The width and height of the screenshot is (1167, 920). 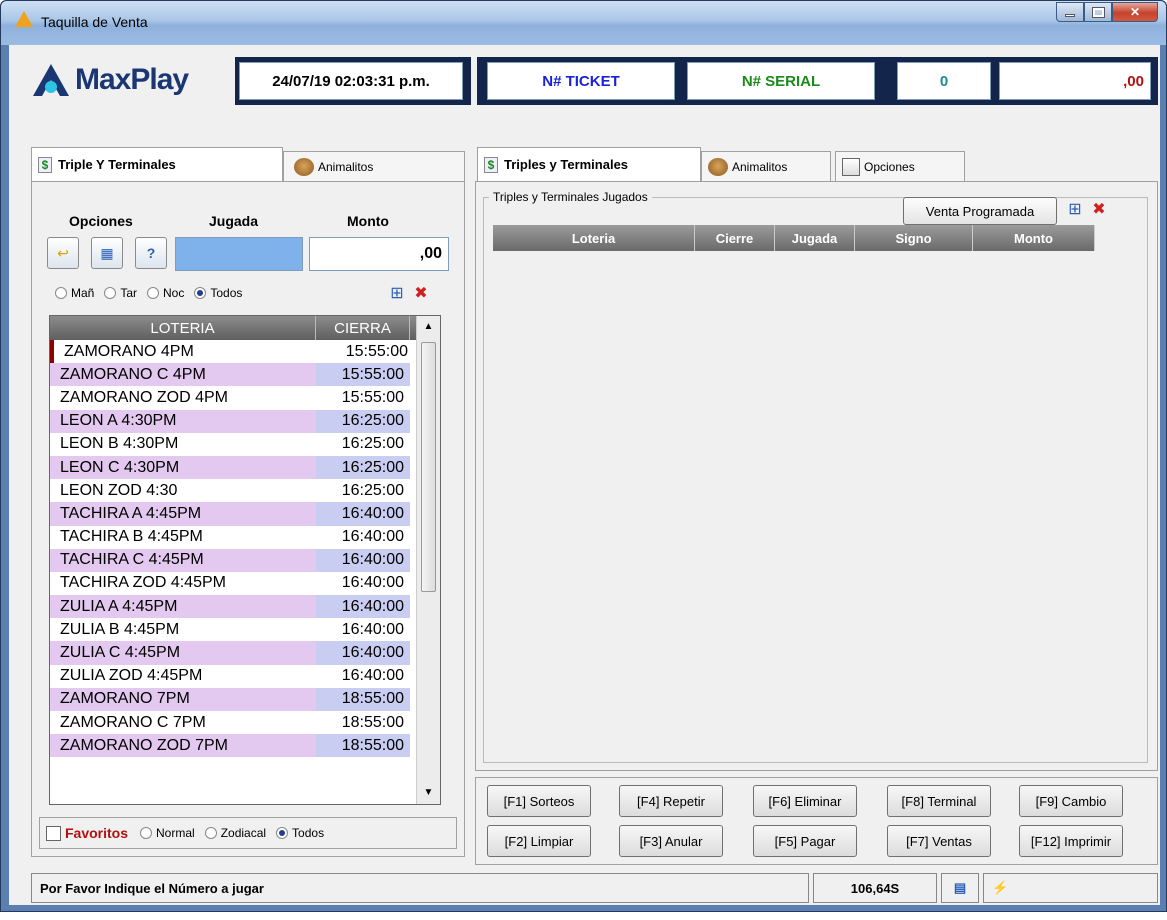 I want to click on lottery-name: TACHIRA B 4:45PM, so click(x=131, y=537).